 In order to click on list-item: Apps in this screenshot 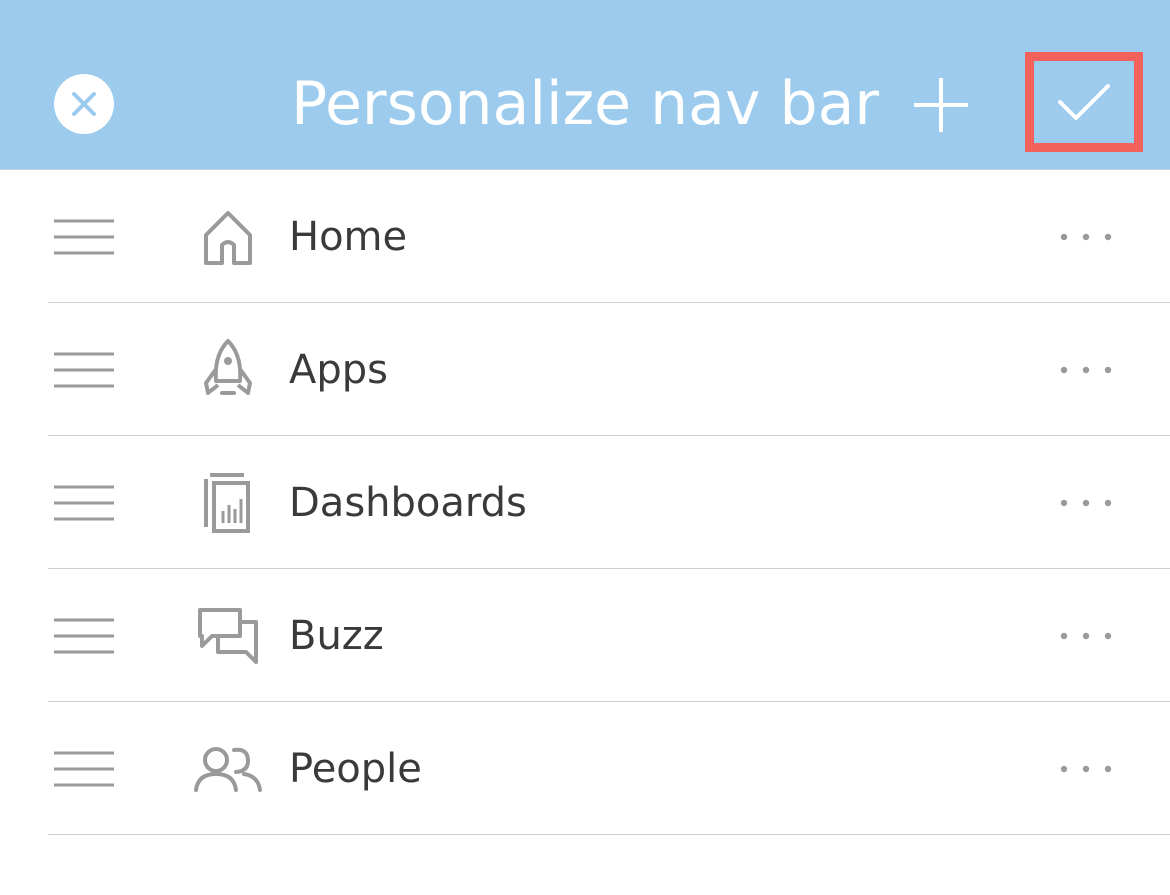, I will do `click(585, 369)`.